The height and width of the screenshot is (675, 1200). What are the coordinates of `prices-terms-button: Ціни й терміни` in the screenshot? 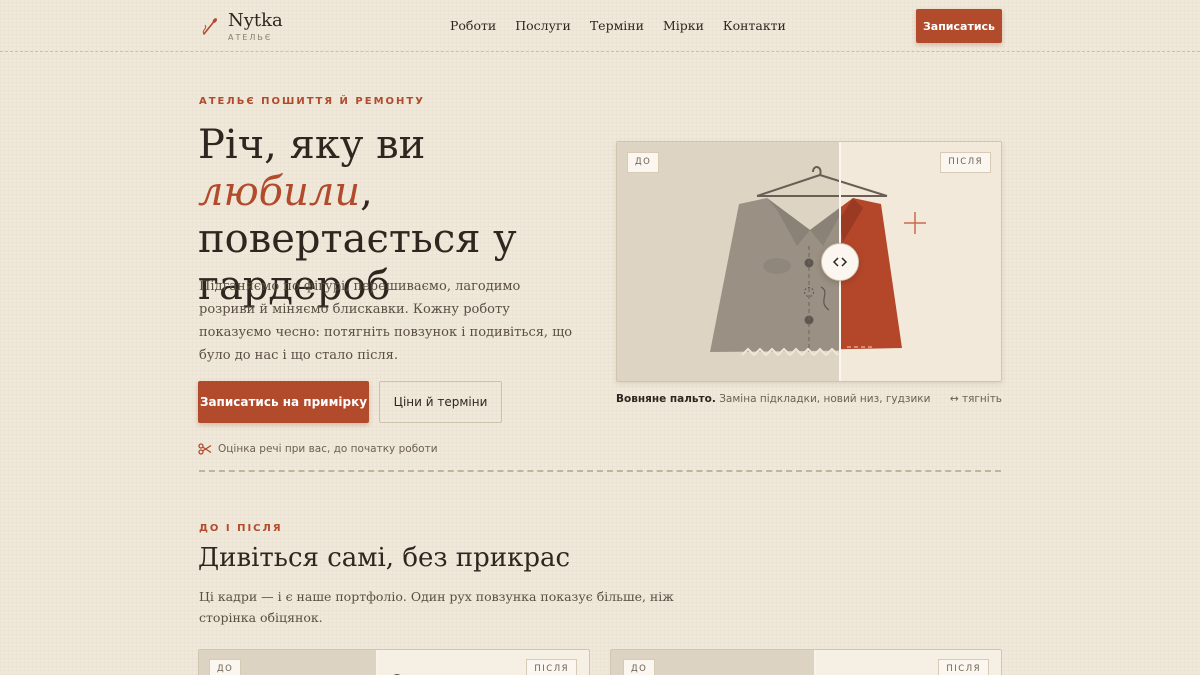 It's located at (440, 402).